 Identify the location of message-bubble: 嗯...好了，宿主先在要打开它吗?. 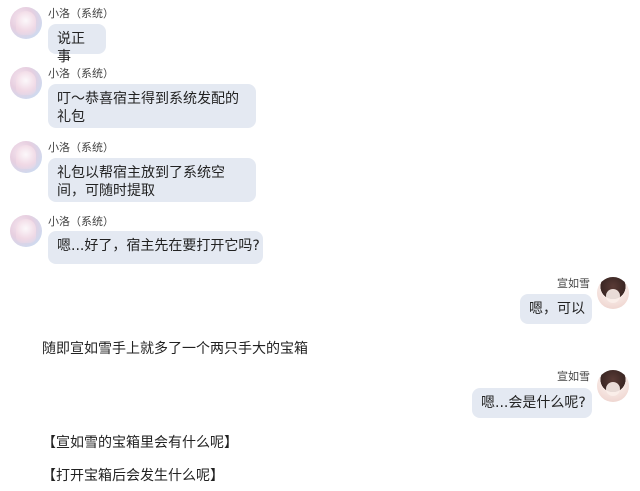
(155, 247).